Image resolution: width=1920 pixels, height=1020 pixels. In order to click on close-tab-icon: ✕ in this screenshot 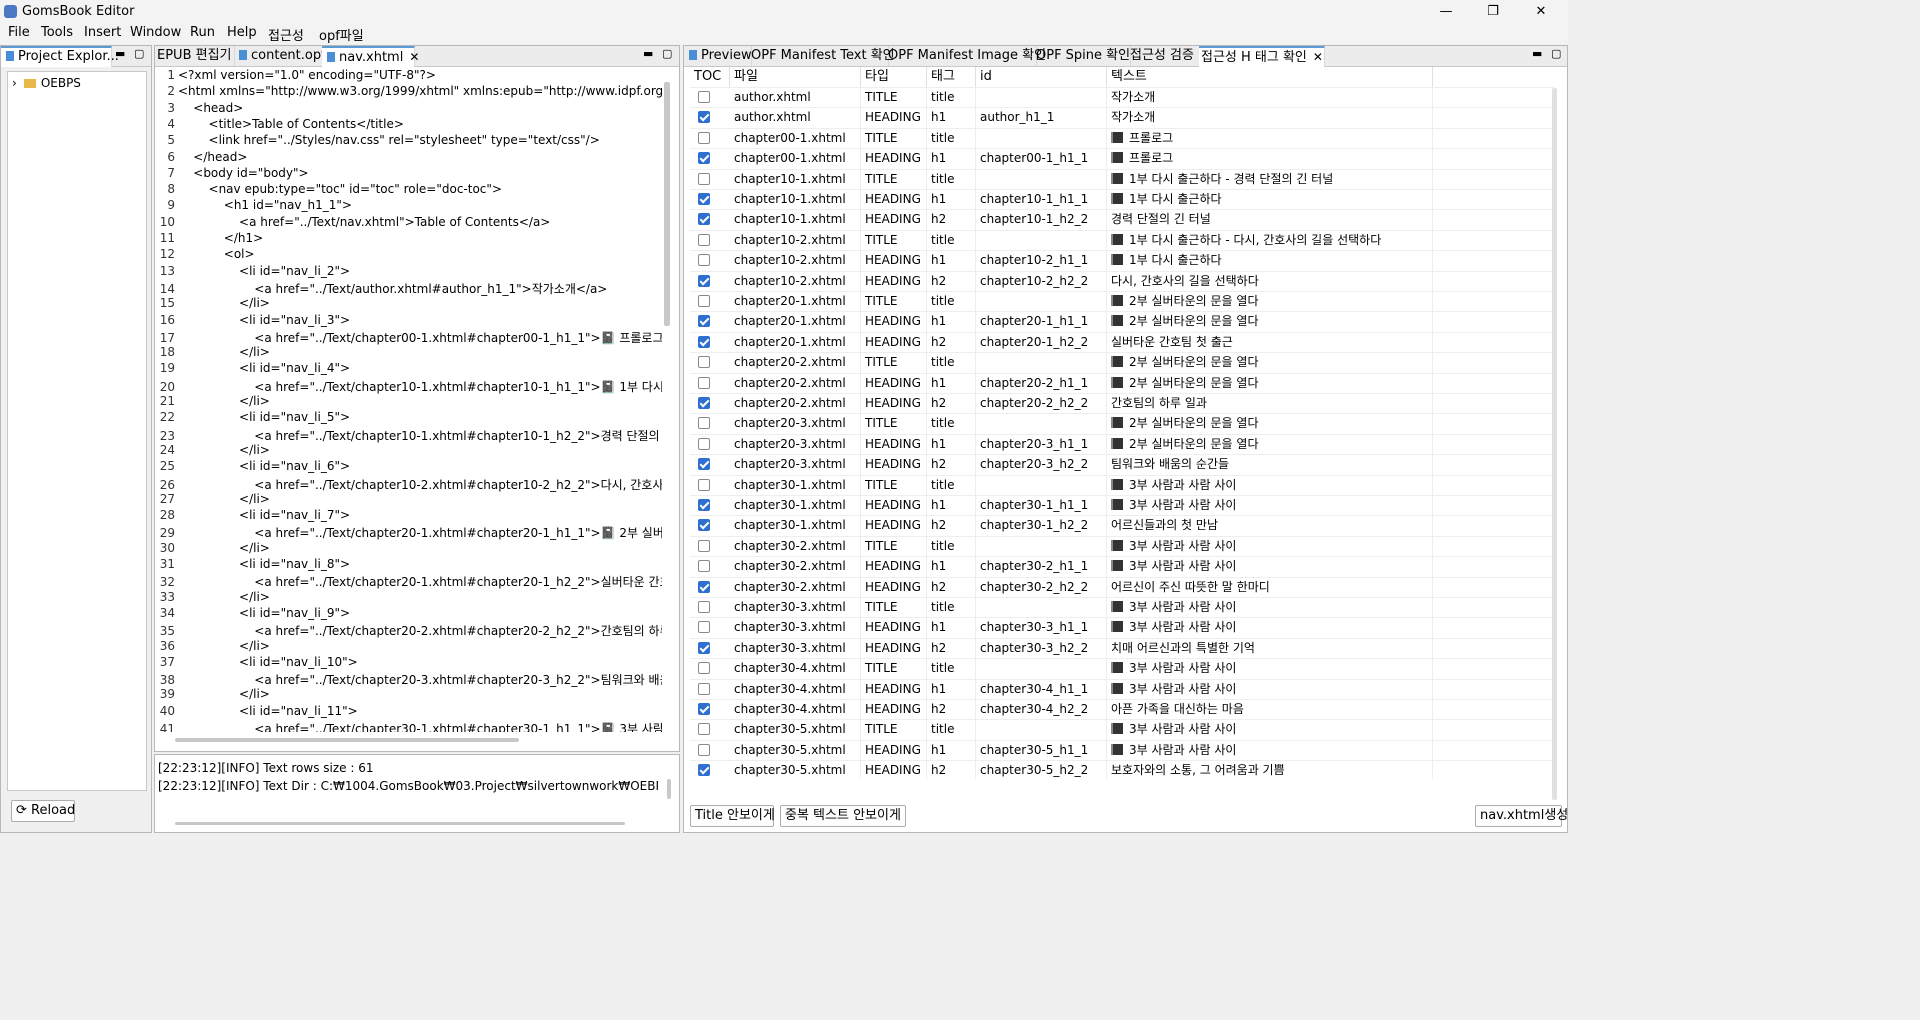, I will do `click(414, 57)`.